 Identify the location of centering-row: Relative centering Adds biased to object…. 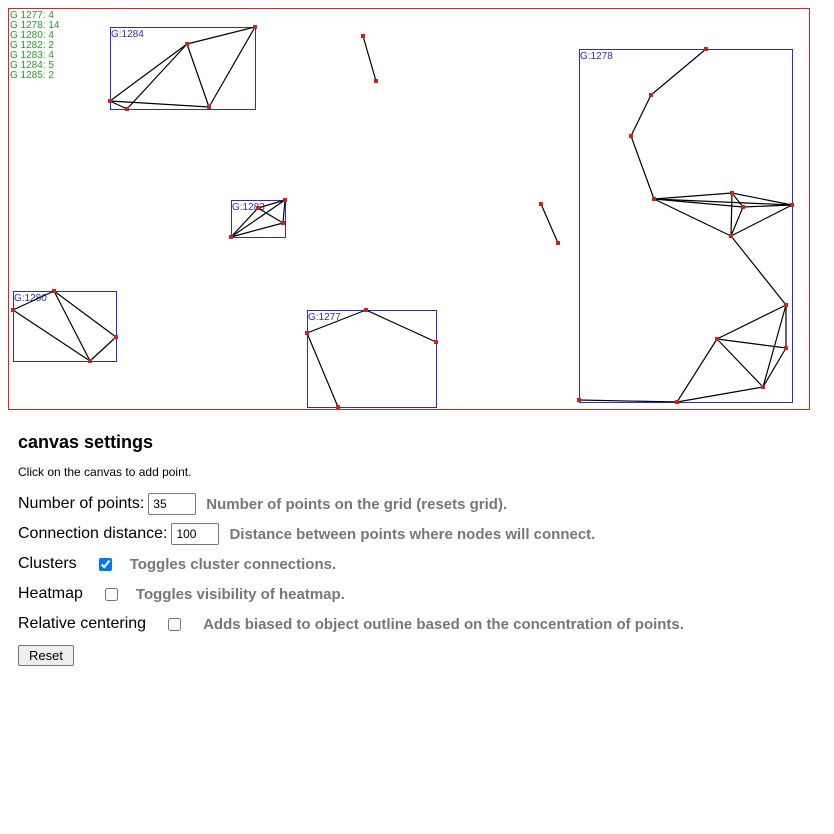
(418, 624).